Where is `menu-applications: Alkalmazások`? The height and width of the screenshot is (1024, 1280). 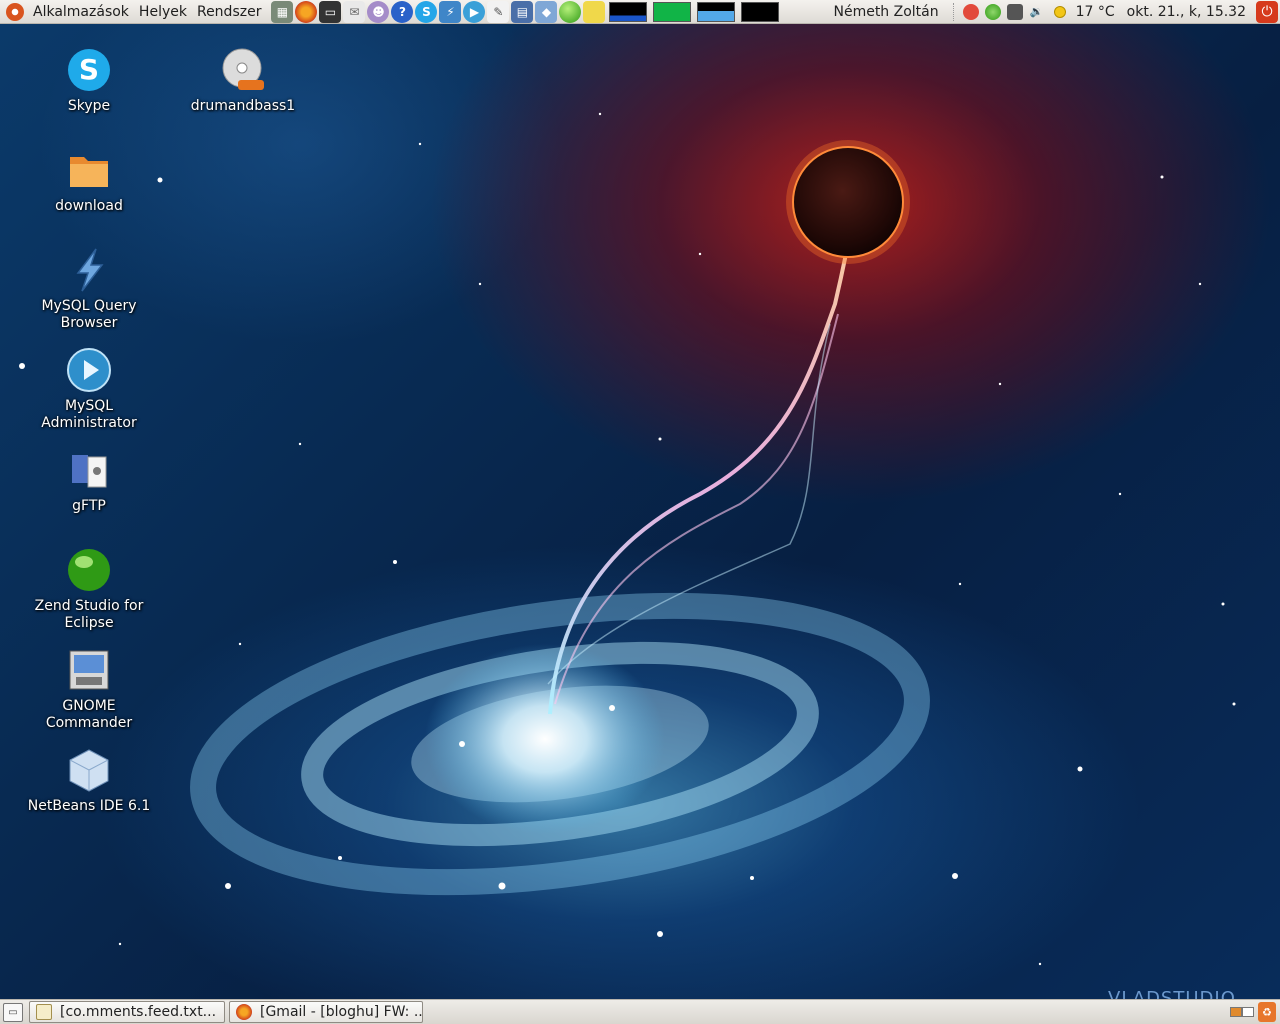 menu-applications: Alkalmazások is located at coordinates (81, 12).